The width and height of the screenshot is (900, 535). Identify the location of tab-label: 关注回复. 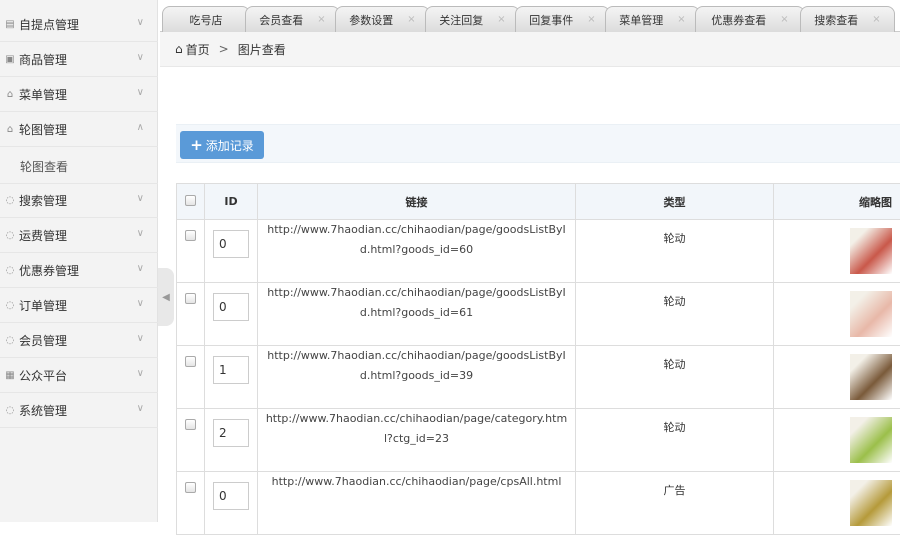
(461, 20).